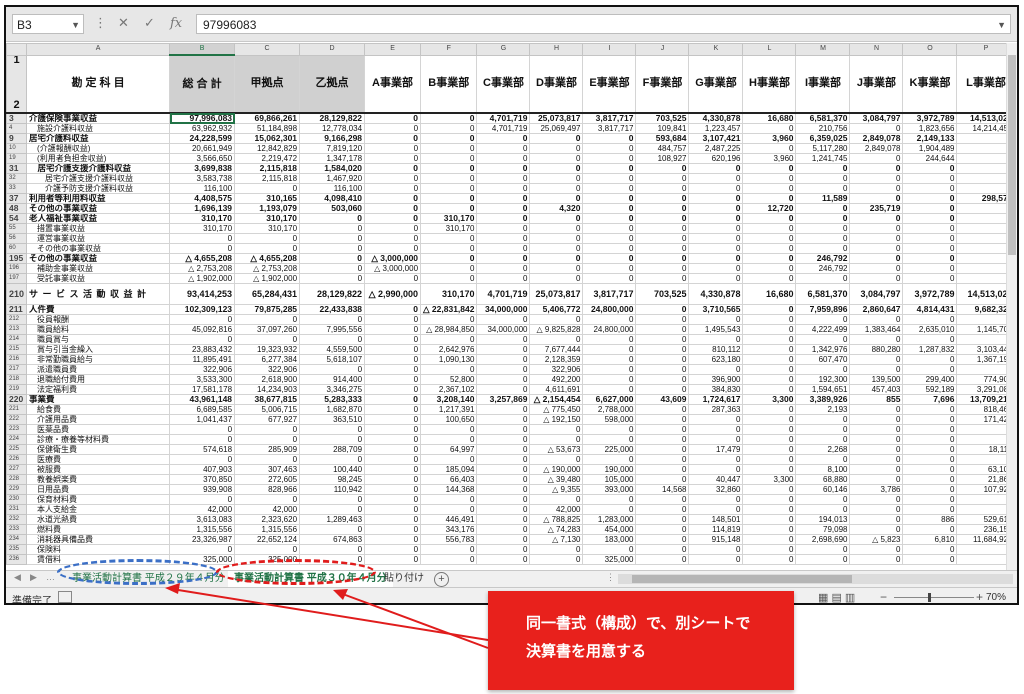 This screenshot has height=694, width=1024. What do you see at coordinates (202, 208) in the screenshot?
I see `value-cell: 1,696,139` at bounding box center [202, 208].